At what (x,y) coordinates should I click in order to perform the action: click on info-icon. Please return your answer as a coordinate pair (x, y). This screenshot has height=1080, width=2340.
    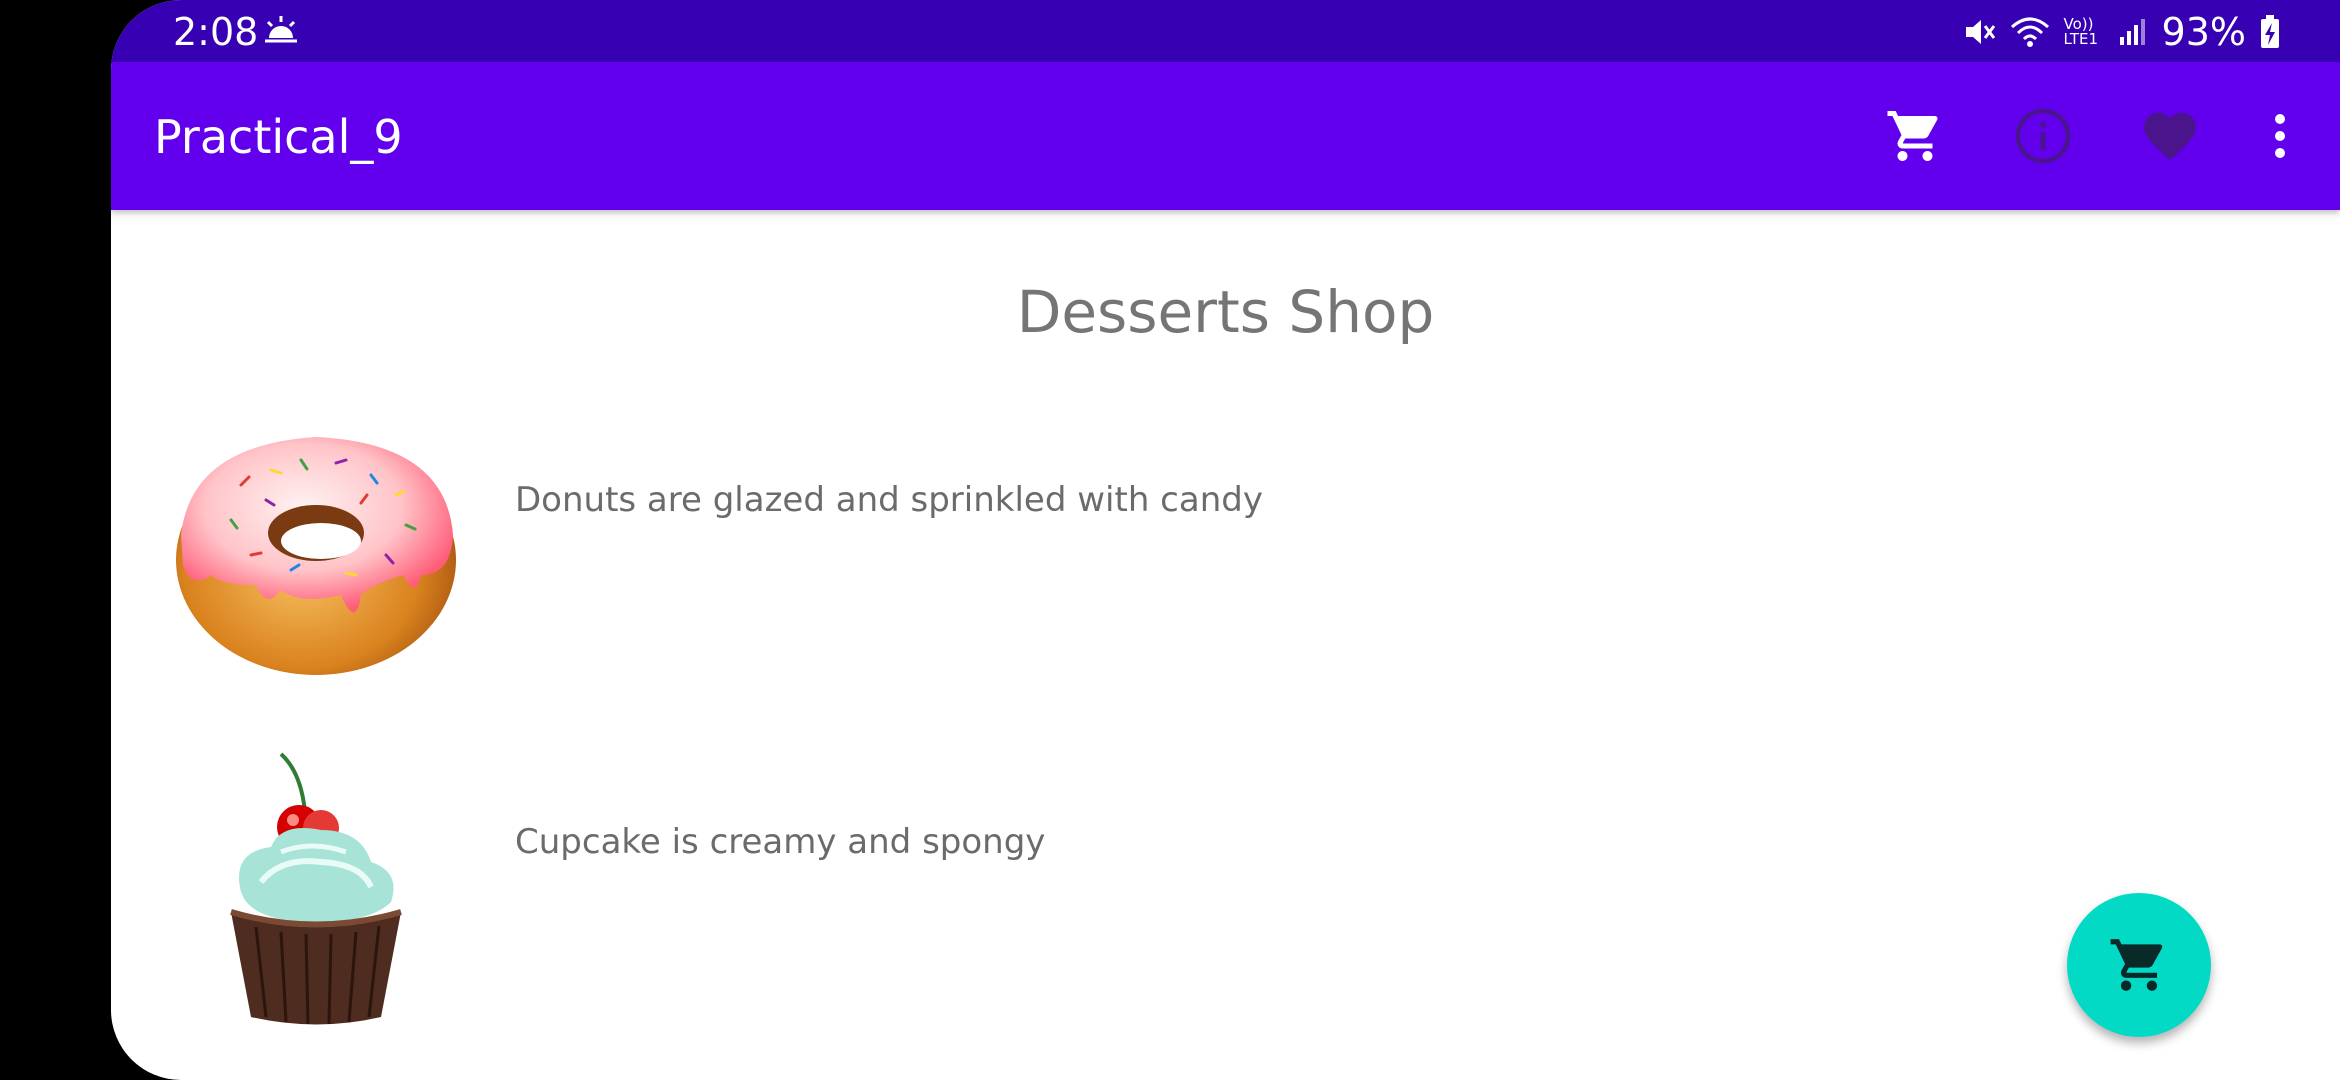
    Looking at the image, I should click on (2043, 136).